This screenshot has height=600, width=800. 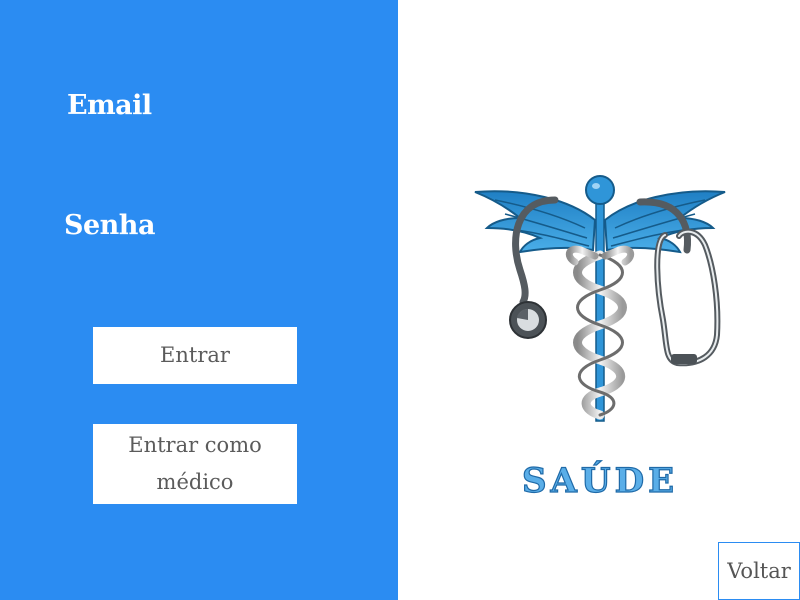 What do you see at coordinates (600, 480) in the screenshot?
I see `logo-text: SAÚDE` at bounding box center [600, 480].